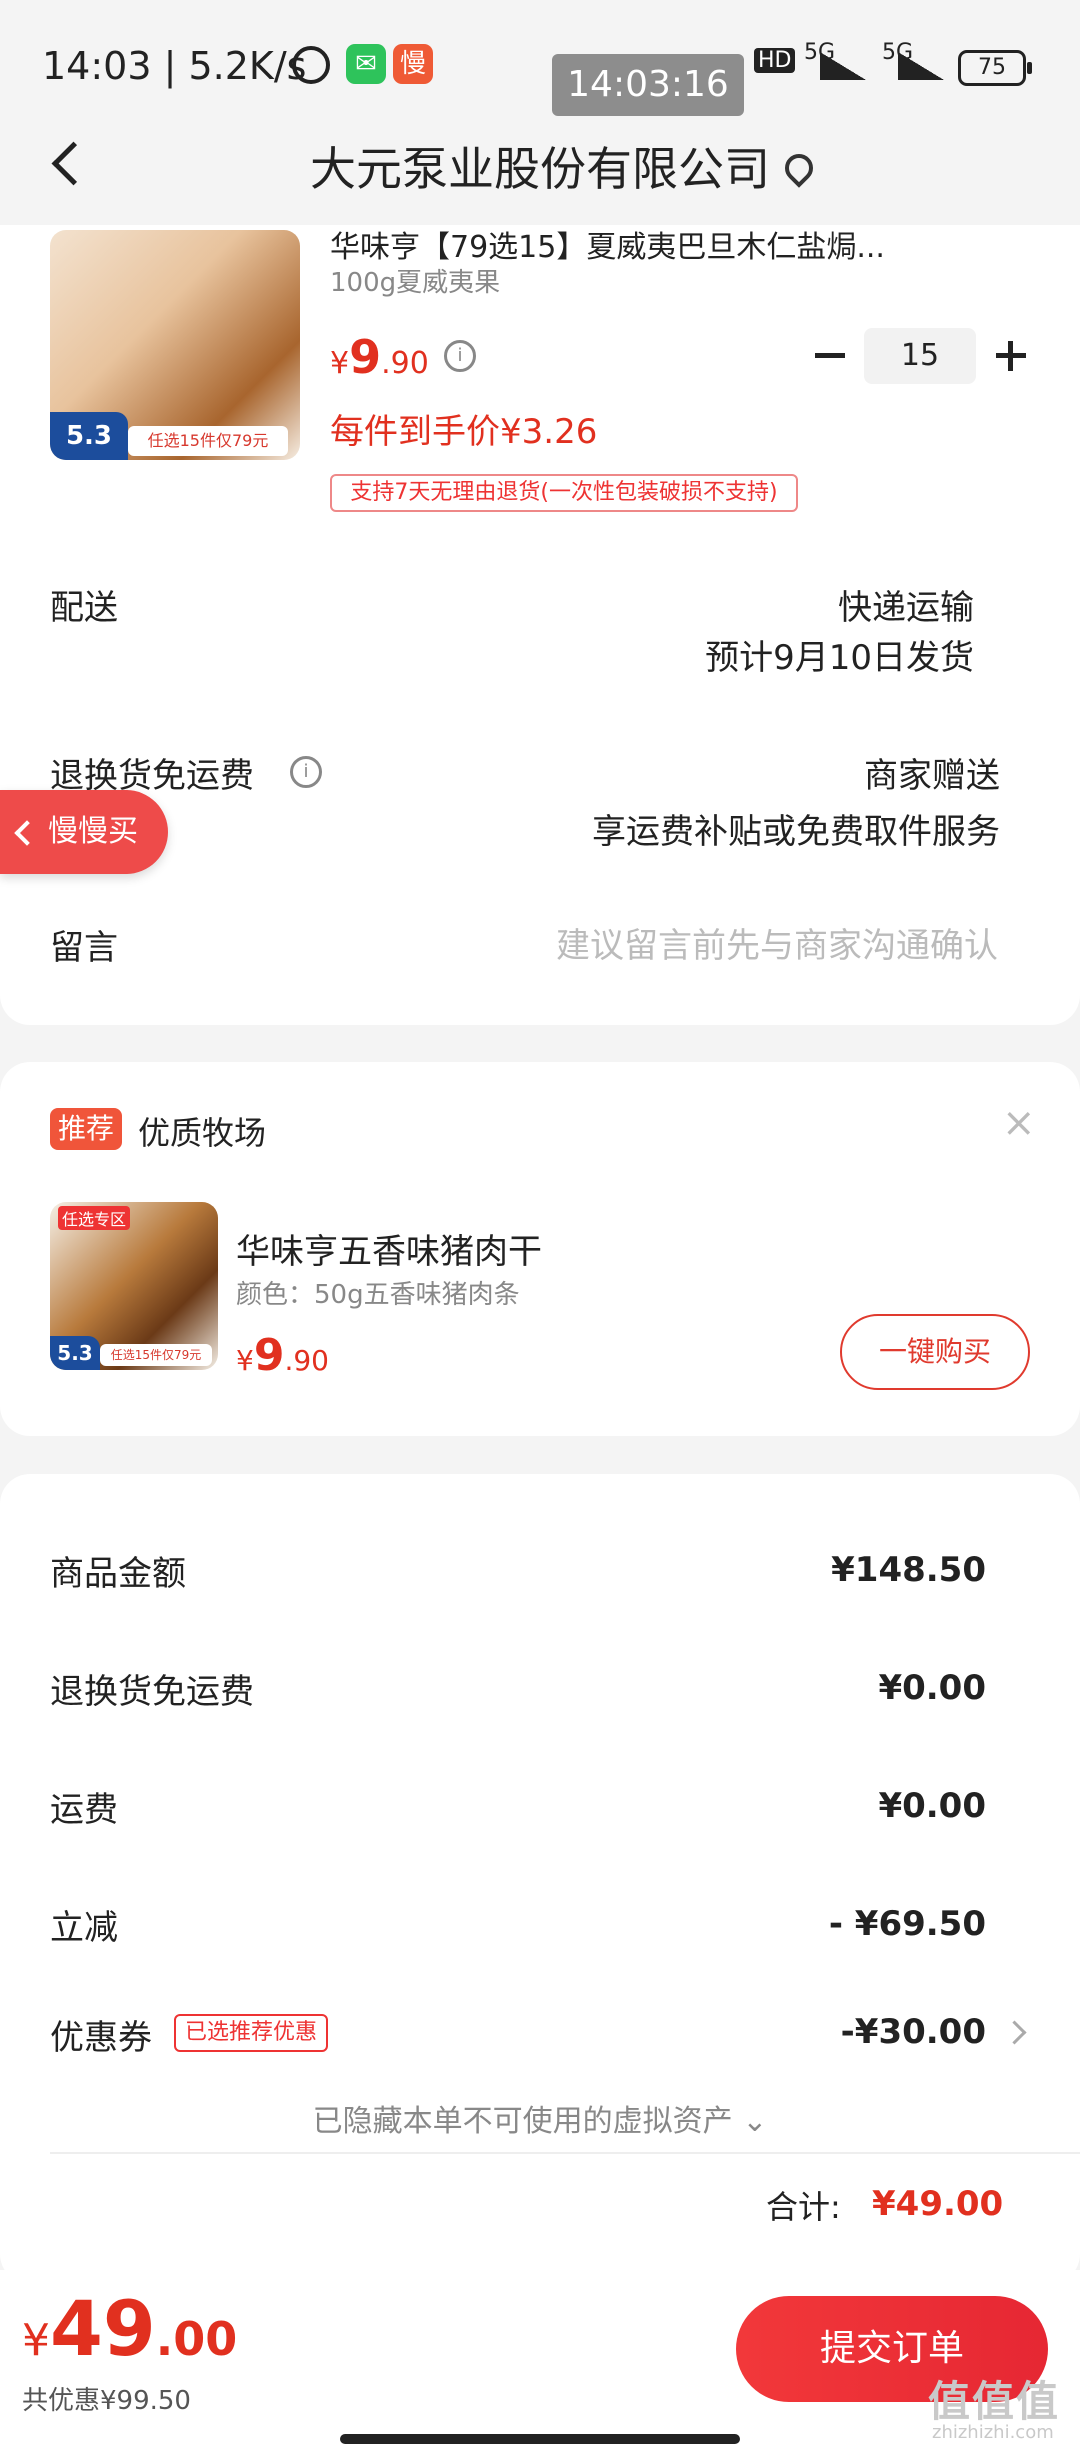 The height and width of the screenshot is (2460, 1080). I want to click on summary-row-label: 商品金额, so click(118, 1574).